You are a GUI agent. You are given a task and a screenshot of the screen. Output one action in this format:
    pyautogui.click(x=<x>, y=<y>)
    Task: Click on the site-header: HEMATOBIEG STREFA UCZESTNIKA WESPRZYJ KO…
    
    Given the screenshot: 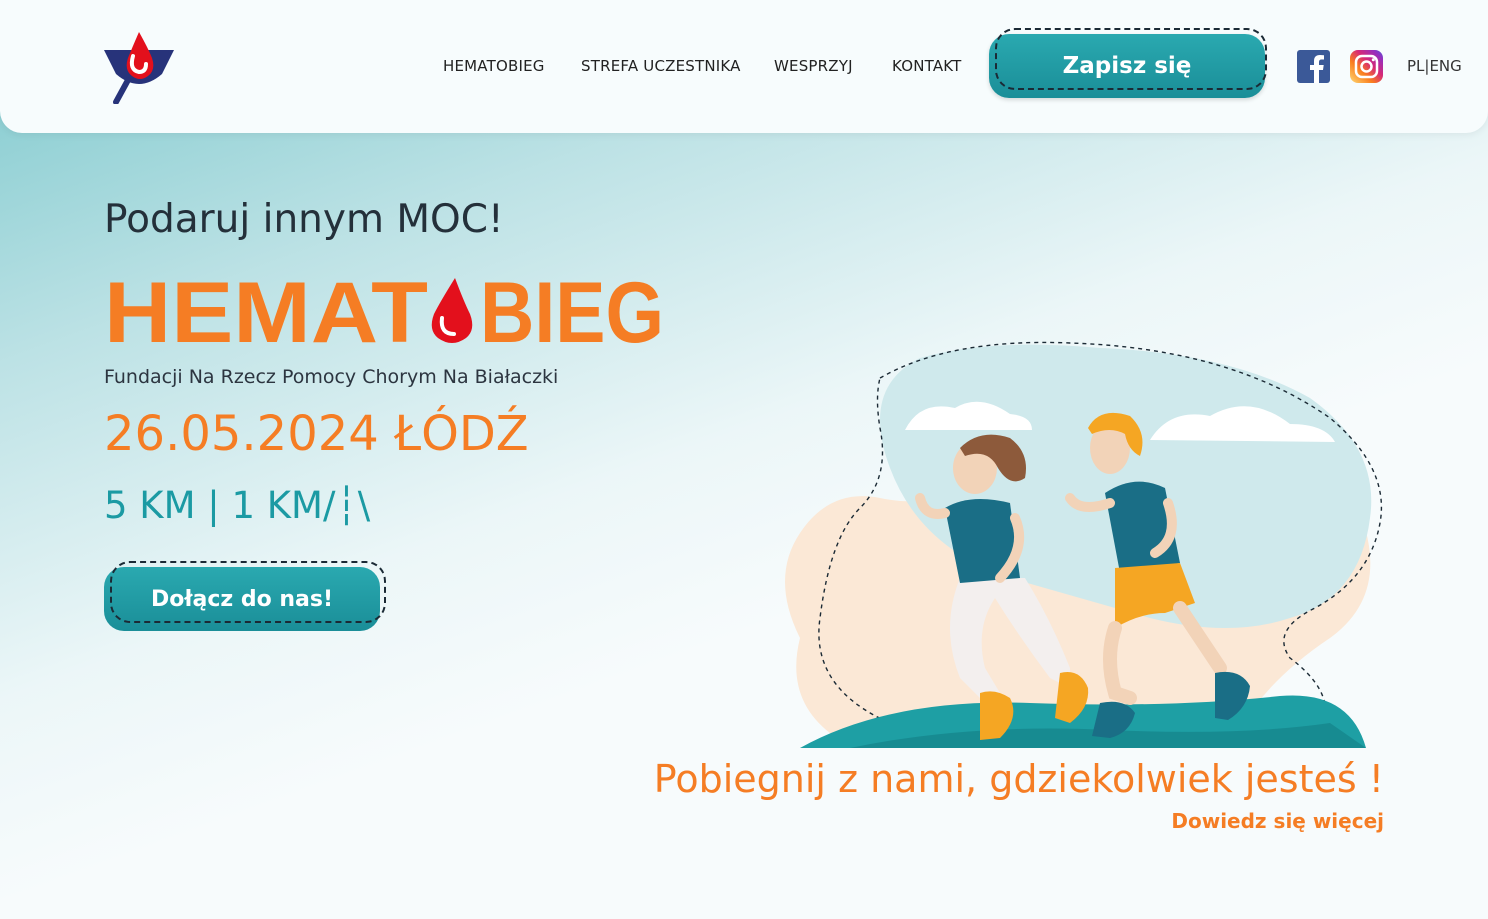 What is the action you would take?
    pyautogui.click(x=744, y=66)
    